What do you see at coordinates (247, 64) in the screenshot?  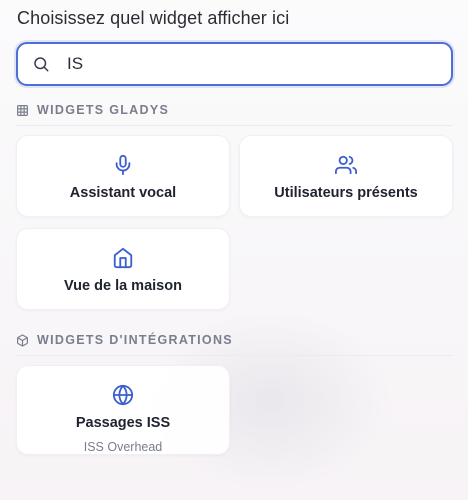 I see `search-input` at bounding box center [247, 64].